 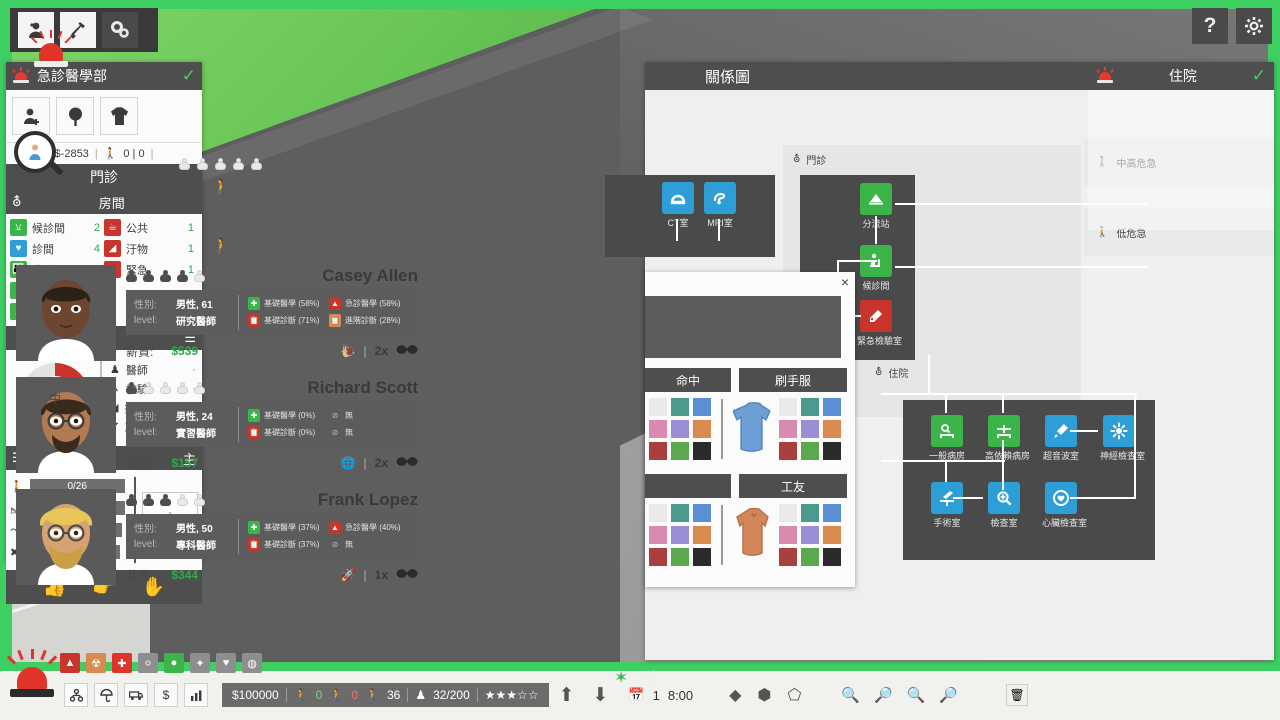 What do you see at coordinates (151, 248) in the screenshot?
I see `room-row: ◢ 汙物 1` at bounding box center [151, 248].